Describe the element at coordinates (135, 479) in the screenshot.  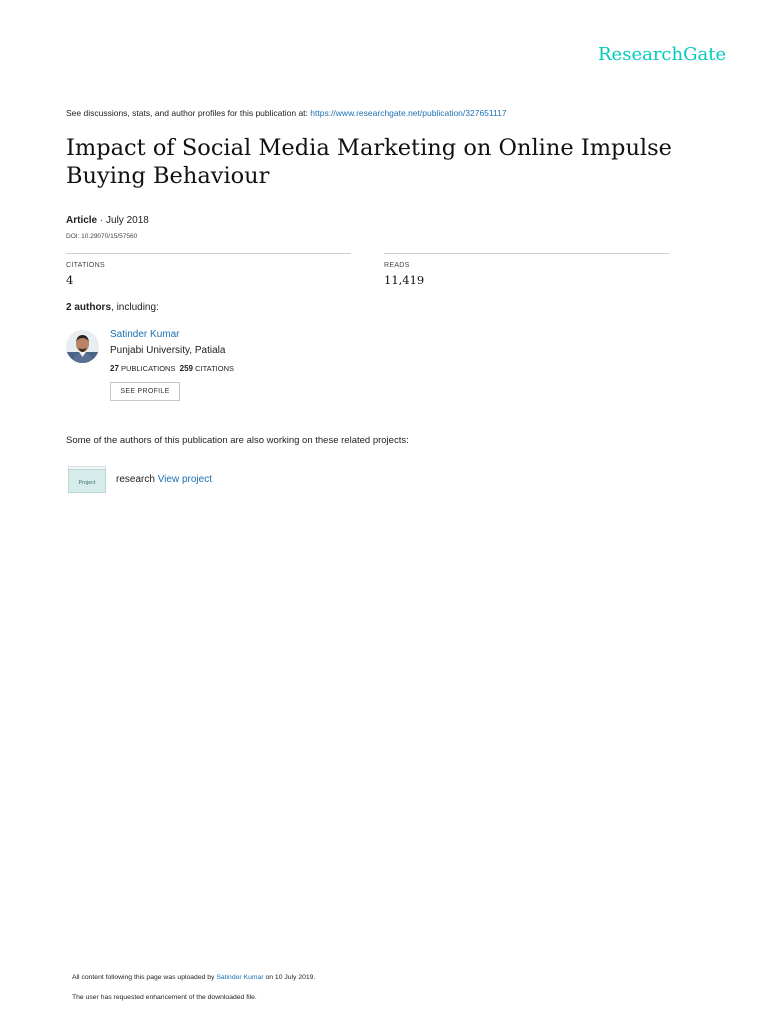
I see `project-name: research` at that location.